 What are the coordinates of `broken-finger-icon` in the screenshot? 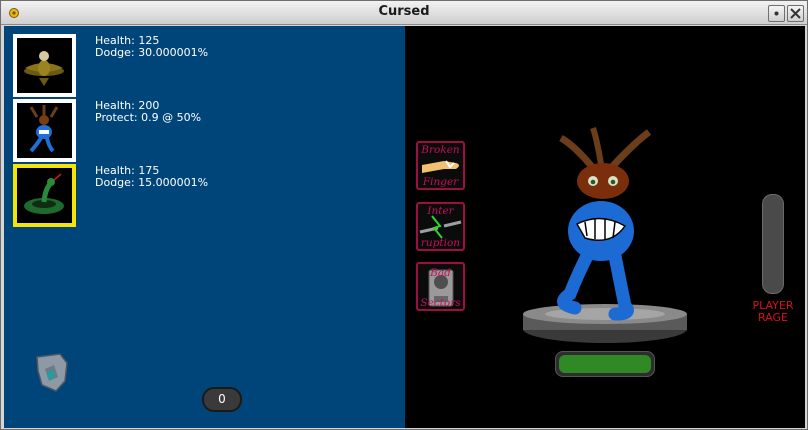 It's located at (440, 166).